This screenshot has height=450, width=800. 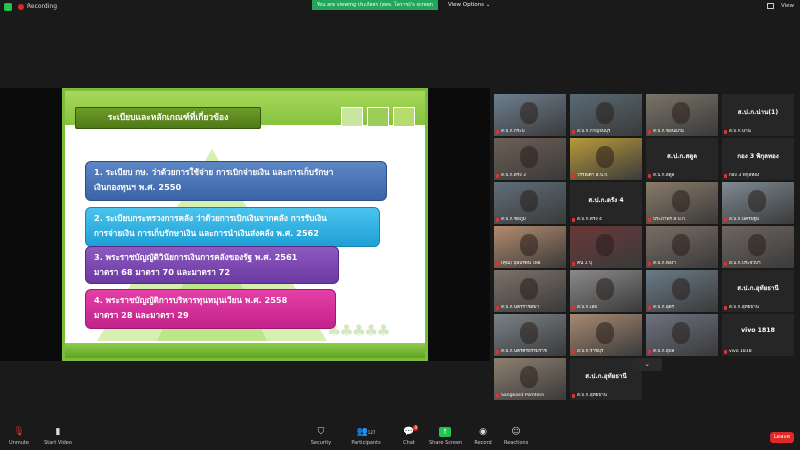 What do you see at coordinates (744, 219) in the screenshot?
I see `participant-name: ส.ป.ก.นครปฐม` at bounding box center [744, 219].